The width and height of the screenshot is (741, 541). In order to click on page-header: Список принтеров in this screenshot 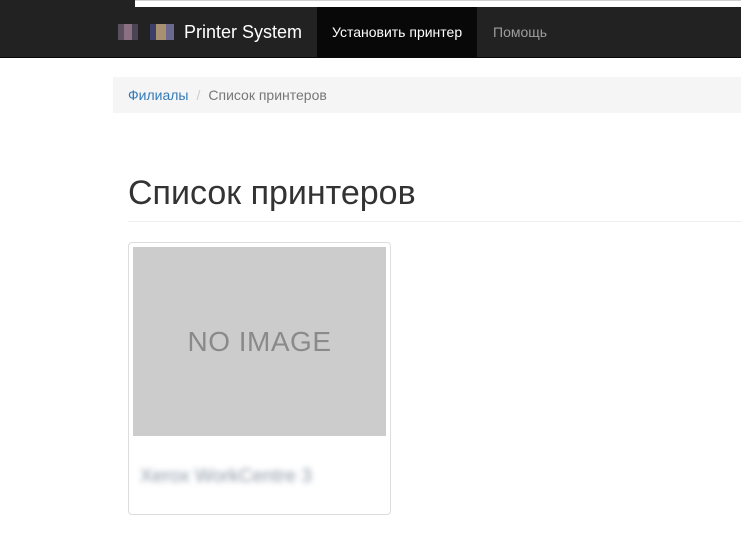, I will do `click(434, 197)`.